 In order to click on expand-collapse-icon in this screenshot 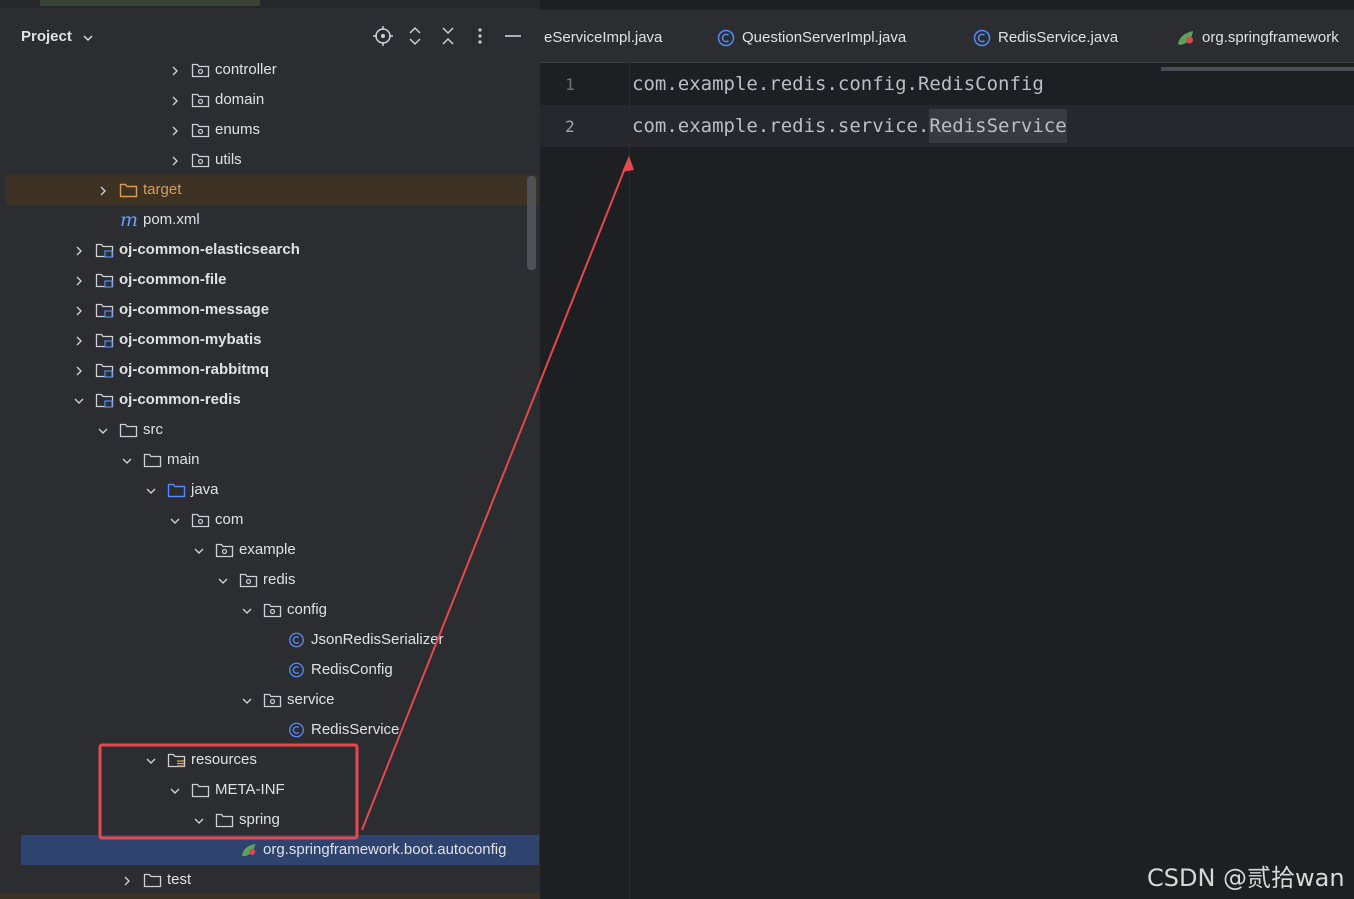, I will do `click(415, 36)`.